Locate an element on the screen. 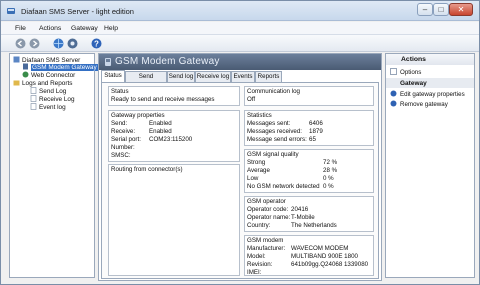  server-icon is located at coordinates (16, 59).